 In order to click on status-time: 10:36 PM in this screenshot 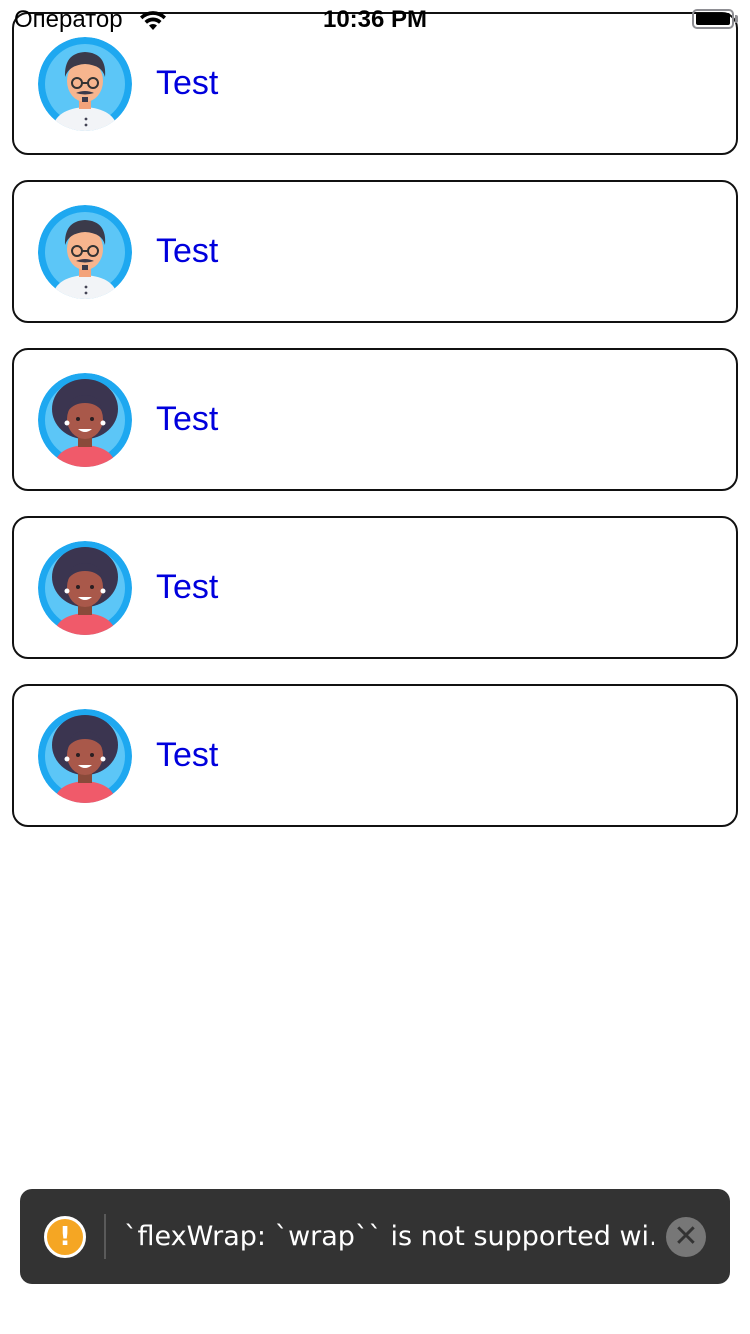, I will do `click(375, 19)`.